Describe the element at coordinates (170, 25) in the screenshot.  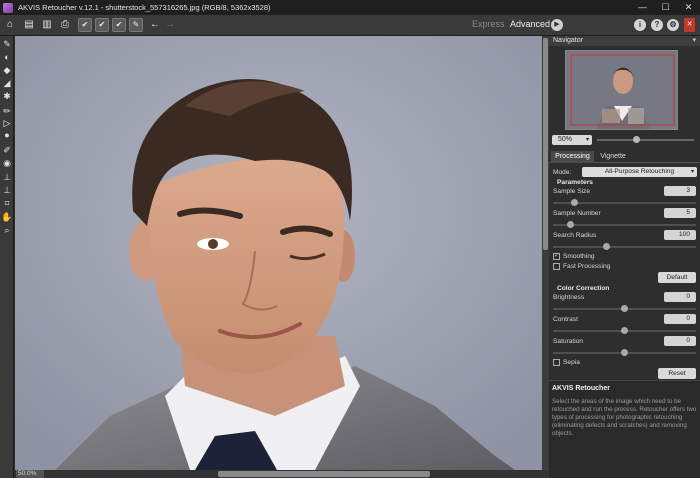
I see `redo-icon: →` at that location.